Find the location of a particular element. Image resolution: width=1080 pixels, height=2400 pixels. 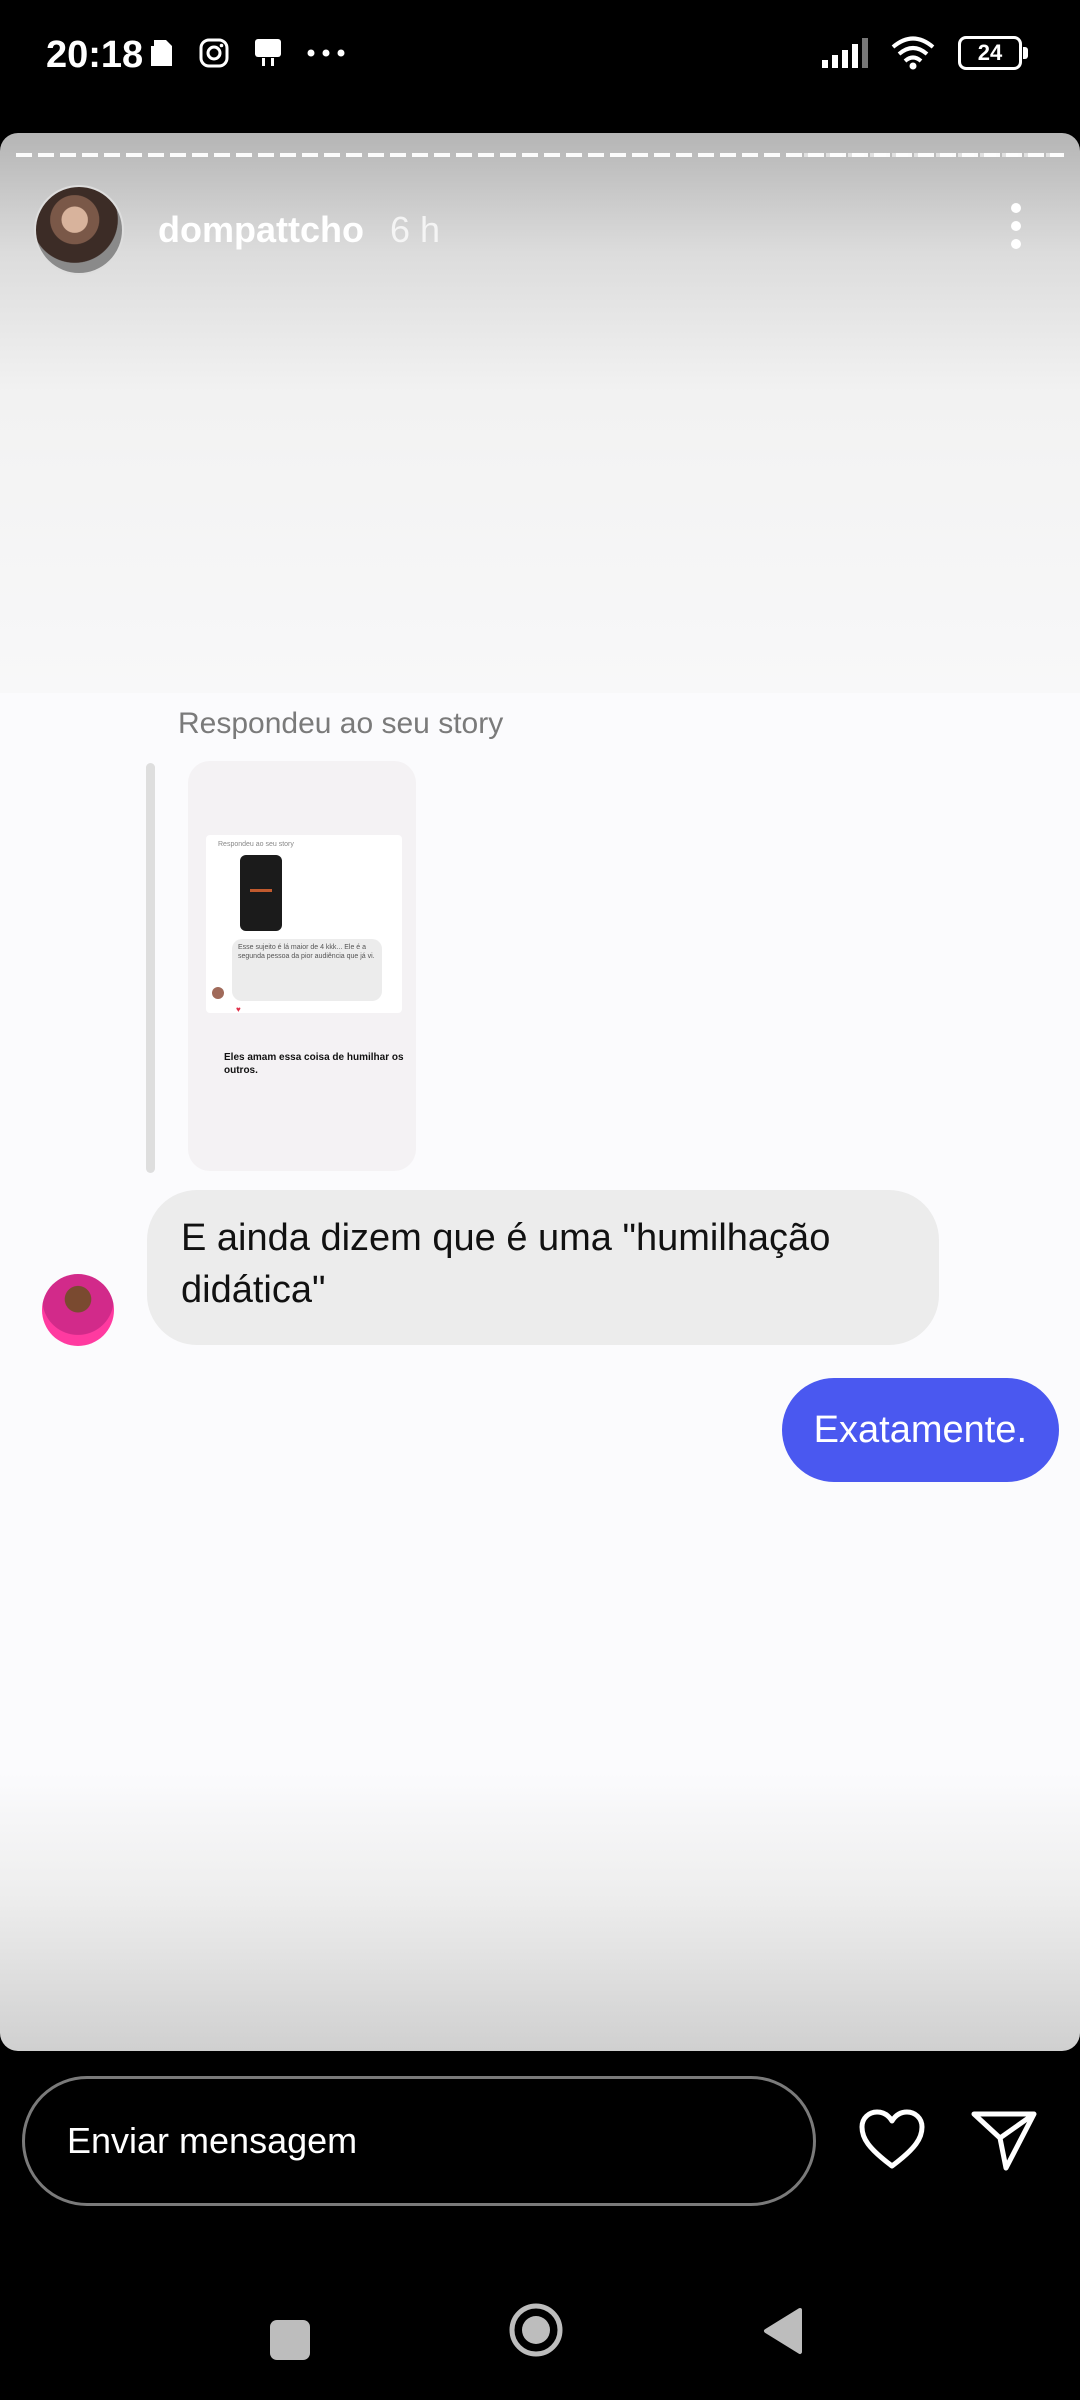

story-progress-bar is located at coordinates (540, 155).